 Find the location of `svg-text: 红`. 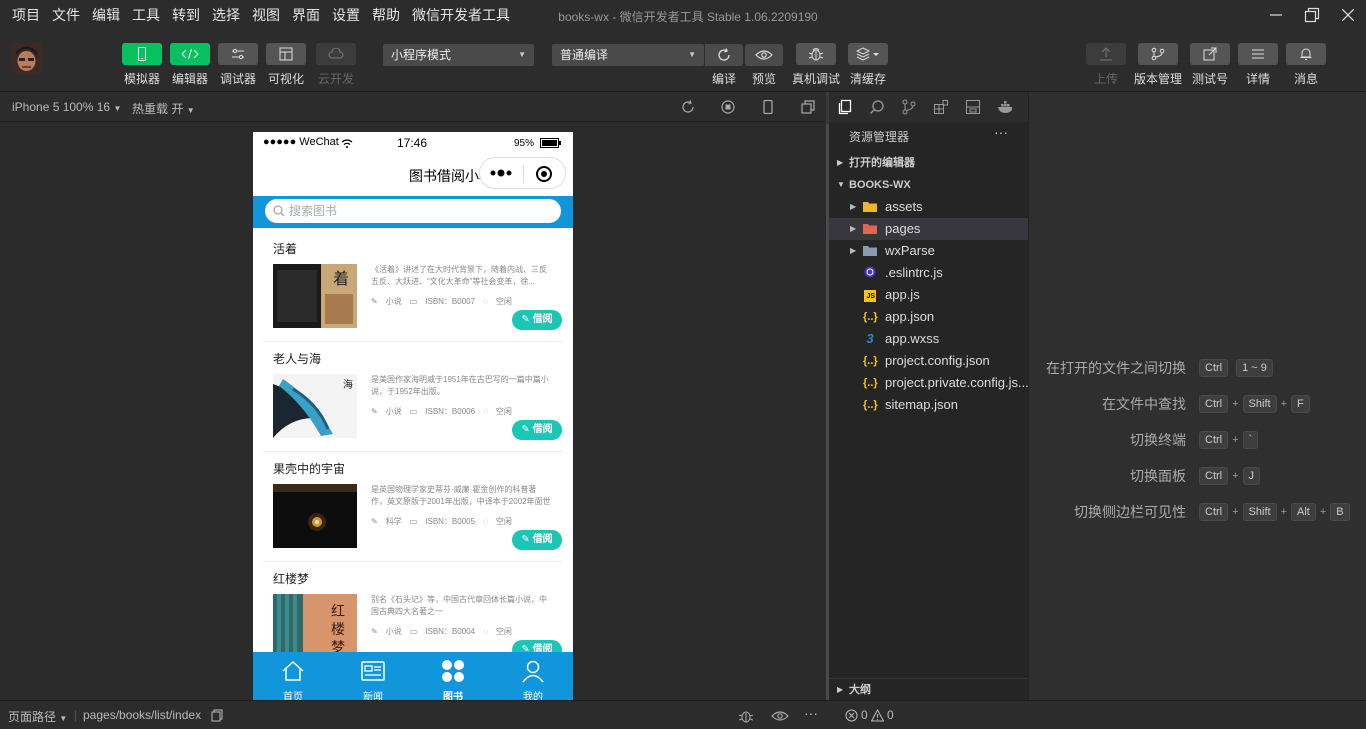

svg-text: 红 is located at coordinates (338, 612).